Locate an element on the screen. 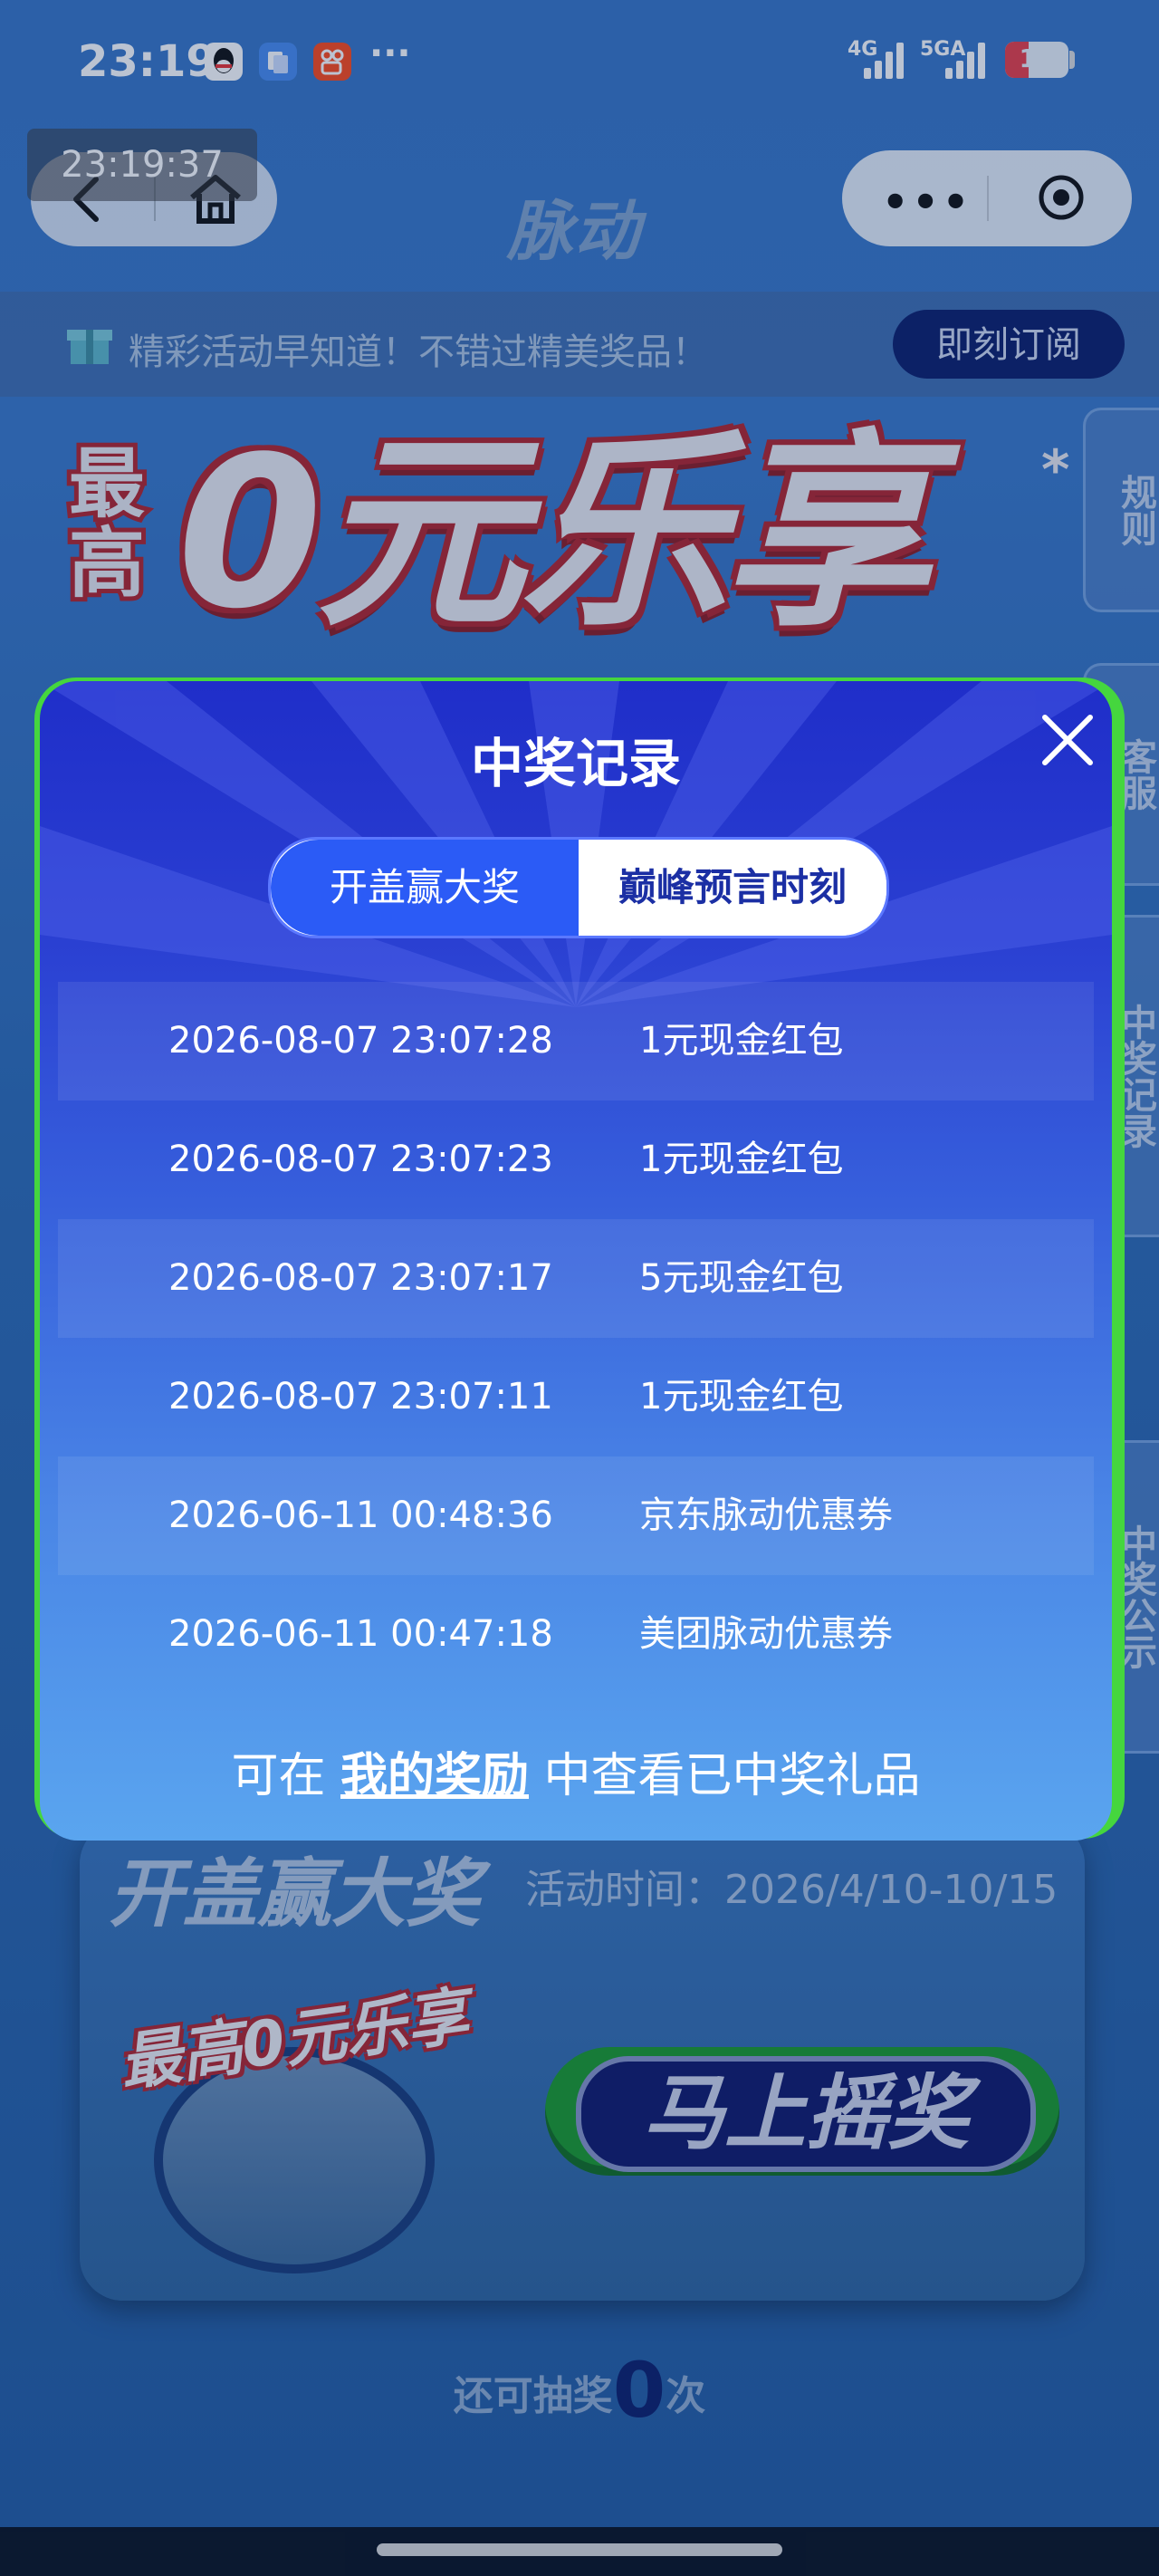 Image resolution: width=1159 pixels, height=2576 pixels. record-time: 2026-06-11 00:47:18 is located at coordinates (360, 1634).